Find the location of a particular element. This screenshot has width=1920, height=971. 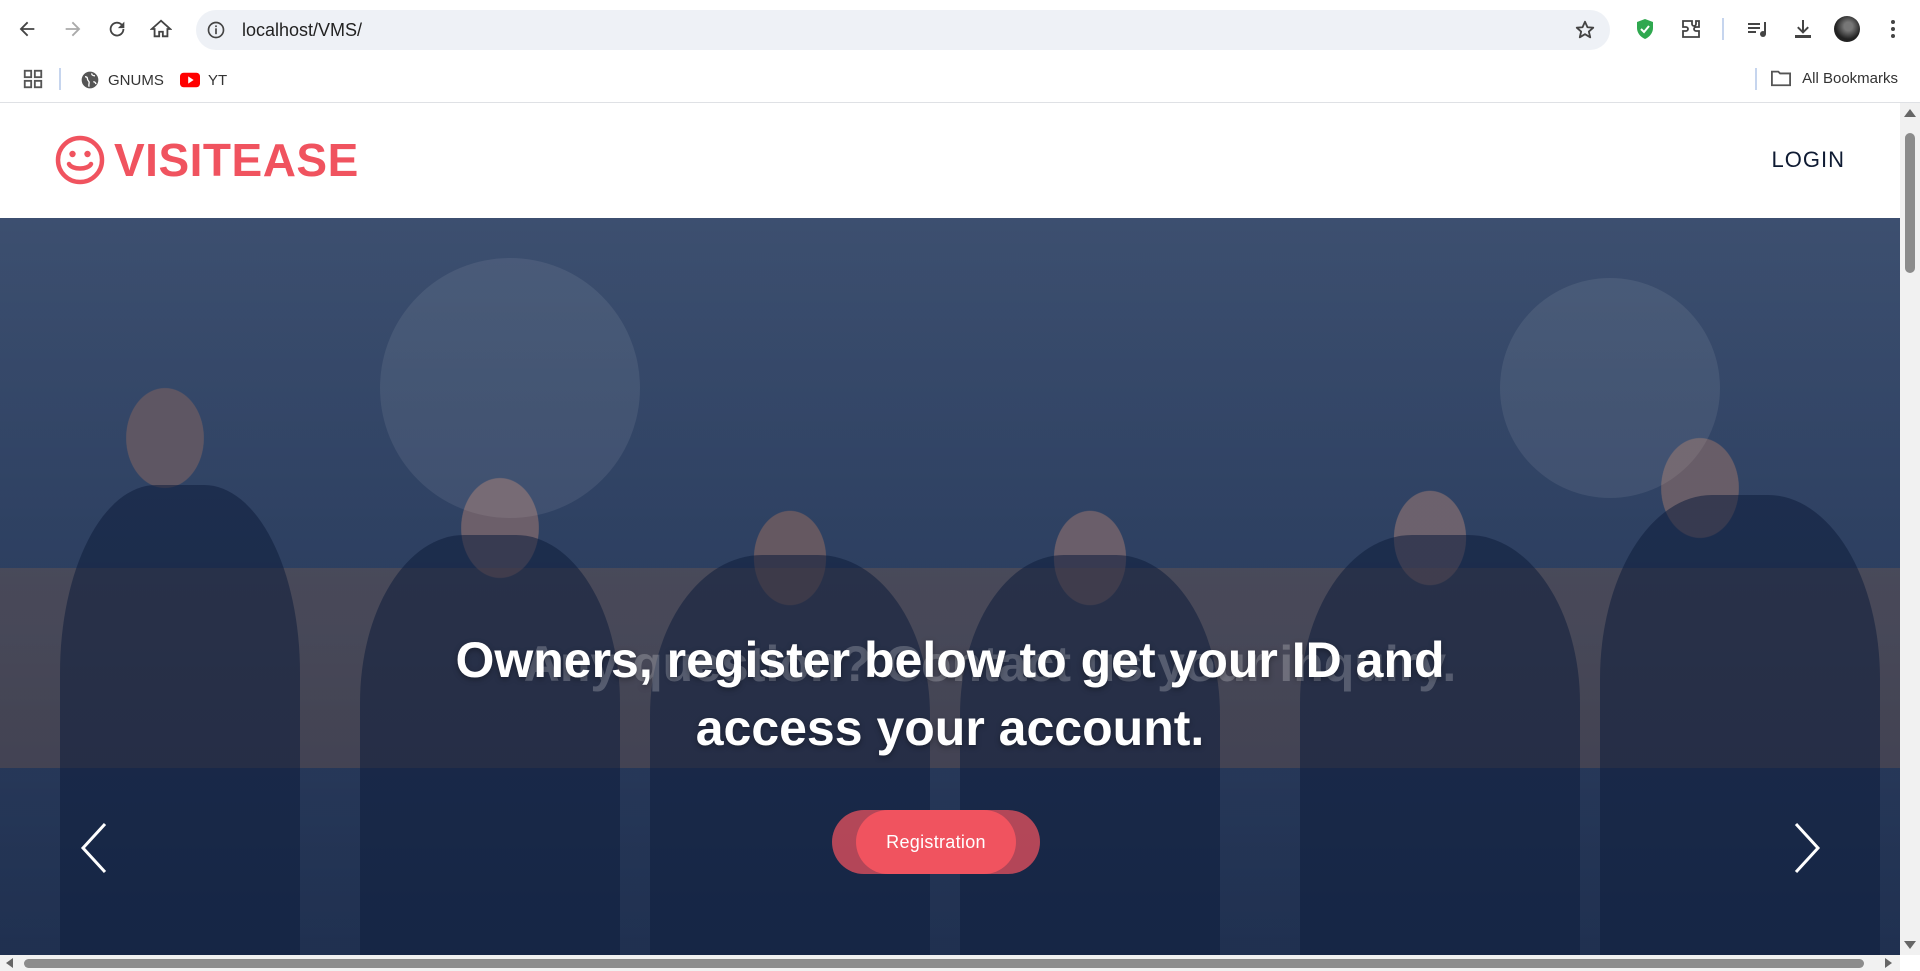

arrow-right-icon is located at coordinates (73, 29).